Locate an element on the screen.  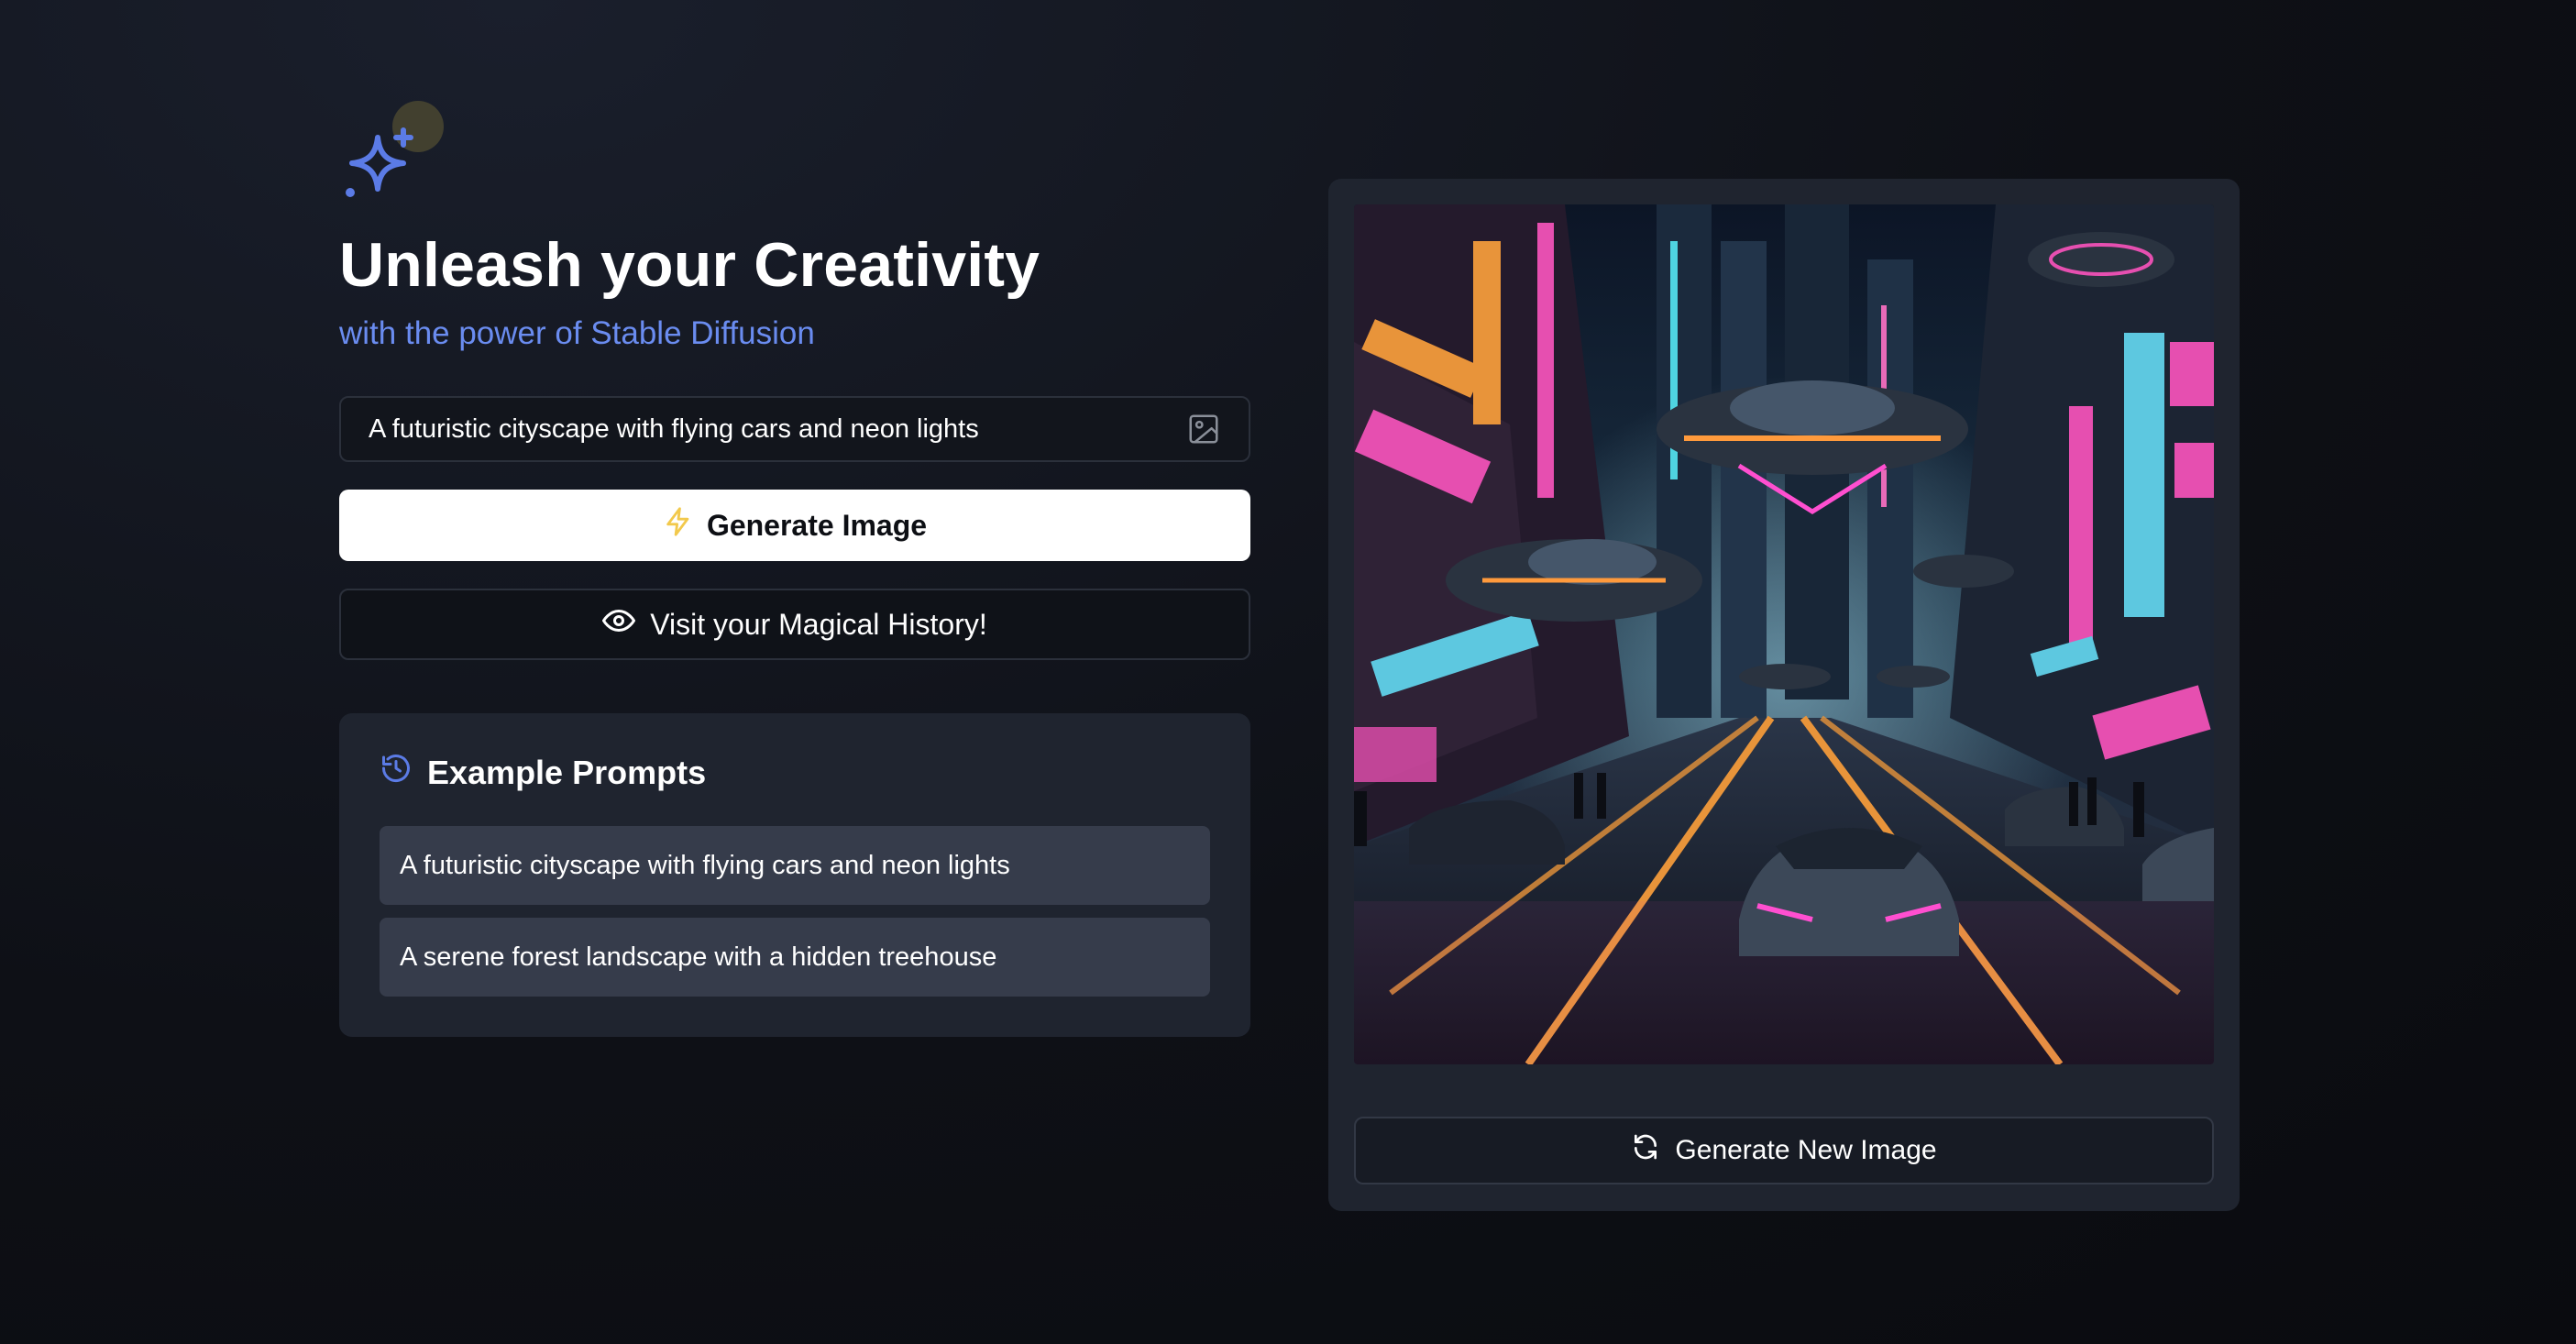
refresh-icon is located at coordinates (1646, 1150).